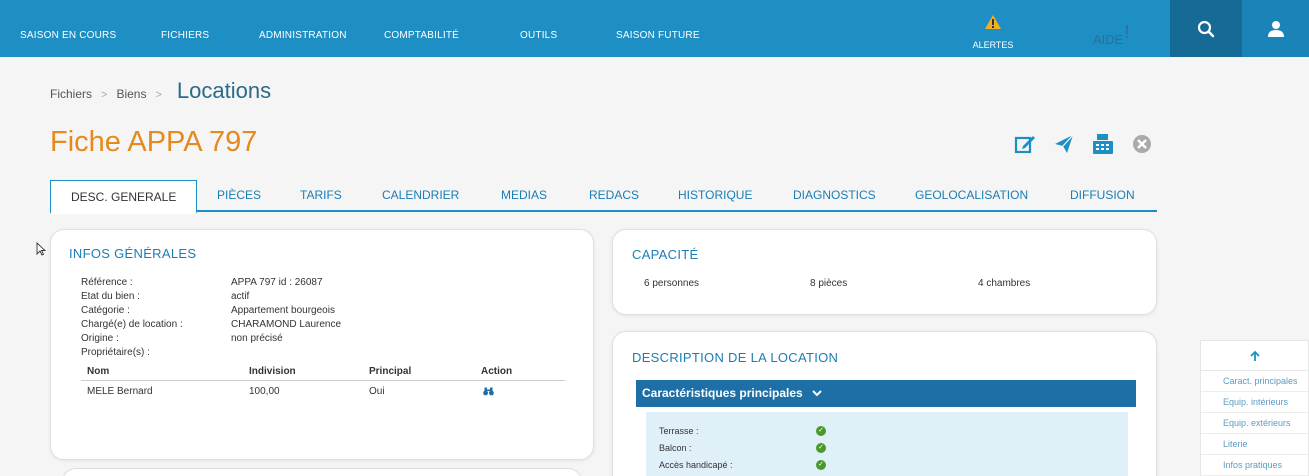  Describe the element at coordinates (1254, 444) in the screenshot. I see `side-nav-literie: Literie` at that location.